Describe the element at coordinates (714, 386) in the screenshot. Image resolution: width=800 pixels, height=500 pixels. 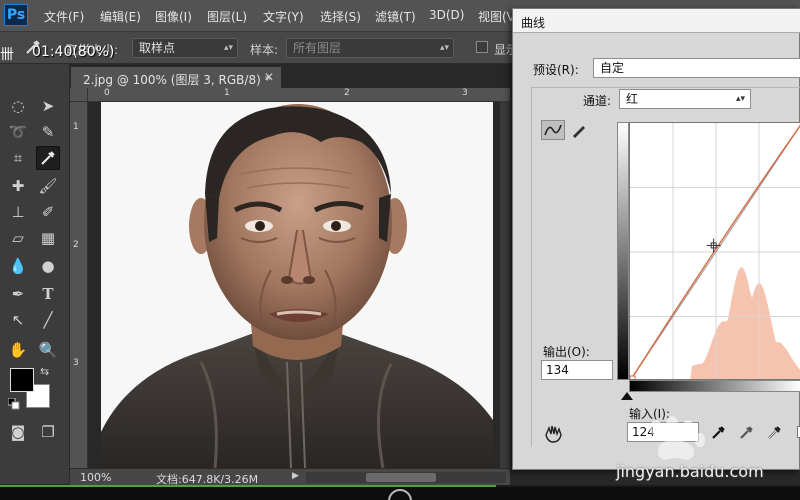
I see `input-gradient-bar` at that location.